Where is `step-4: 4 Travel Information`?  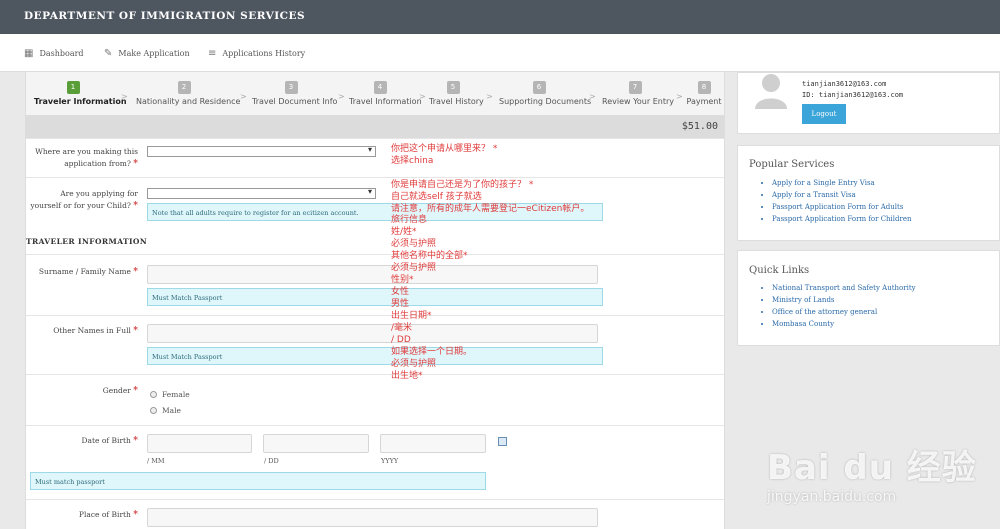
step-4: 4 Travel Information is located at coordinates (385, 93).